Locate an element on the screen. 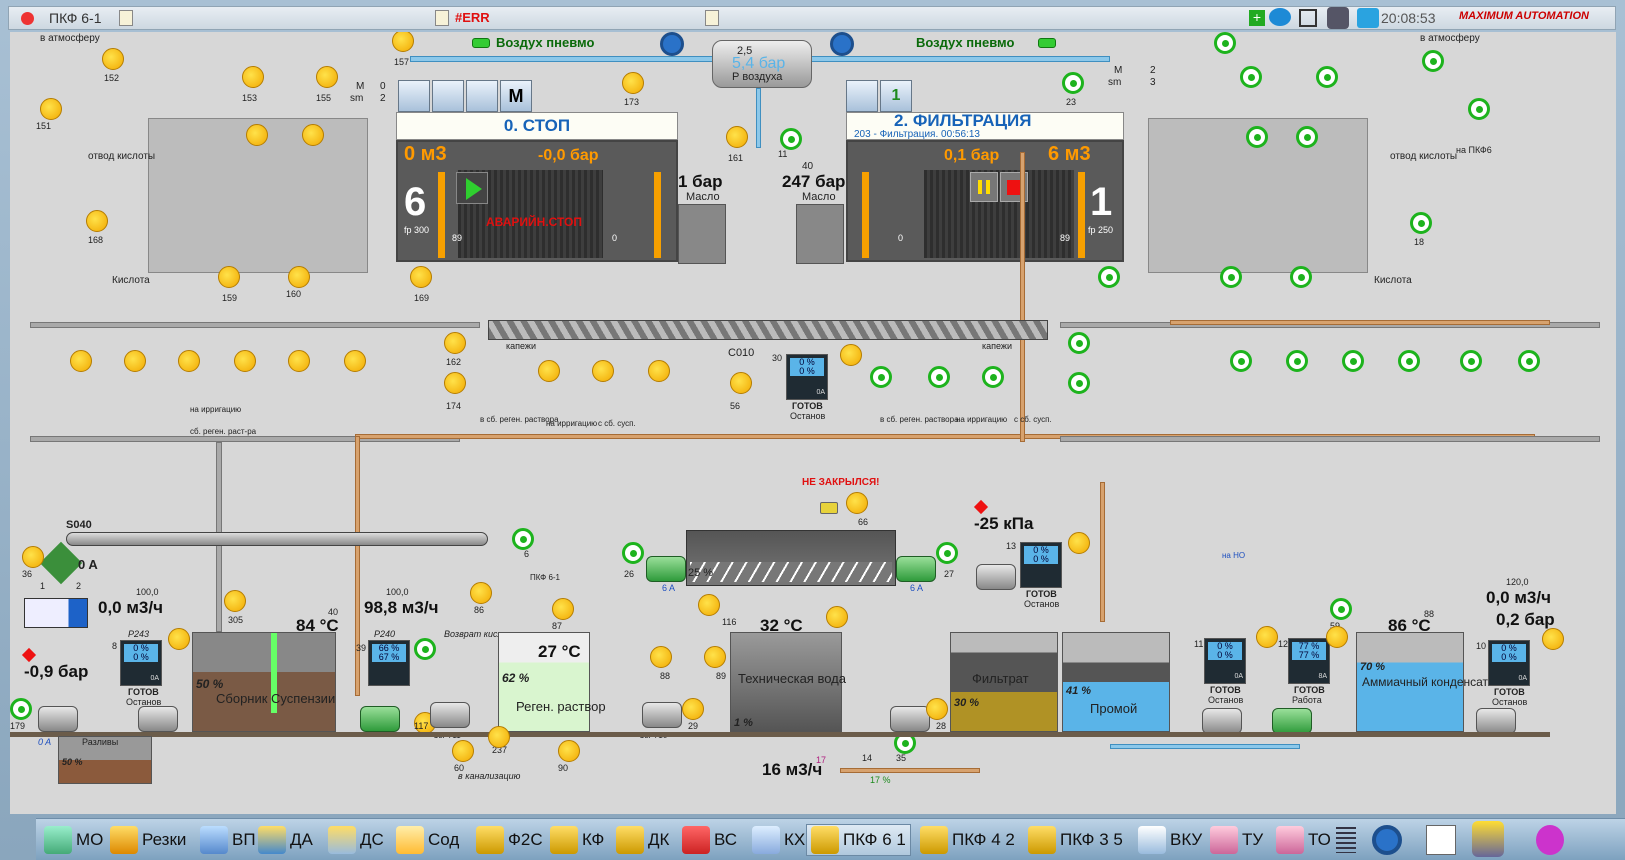 This screenshot has height=860, width=1625. taskbar-item-pkf35: ПКФ 3 5 is located at coordinates (1075, 840).